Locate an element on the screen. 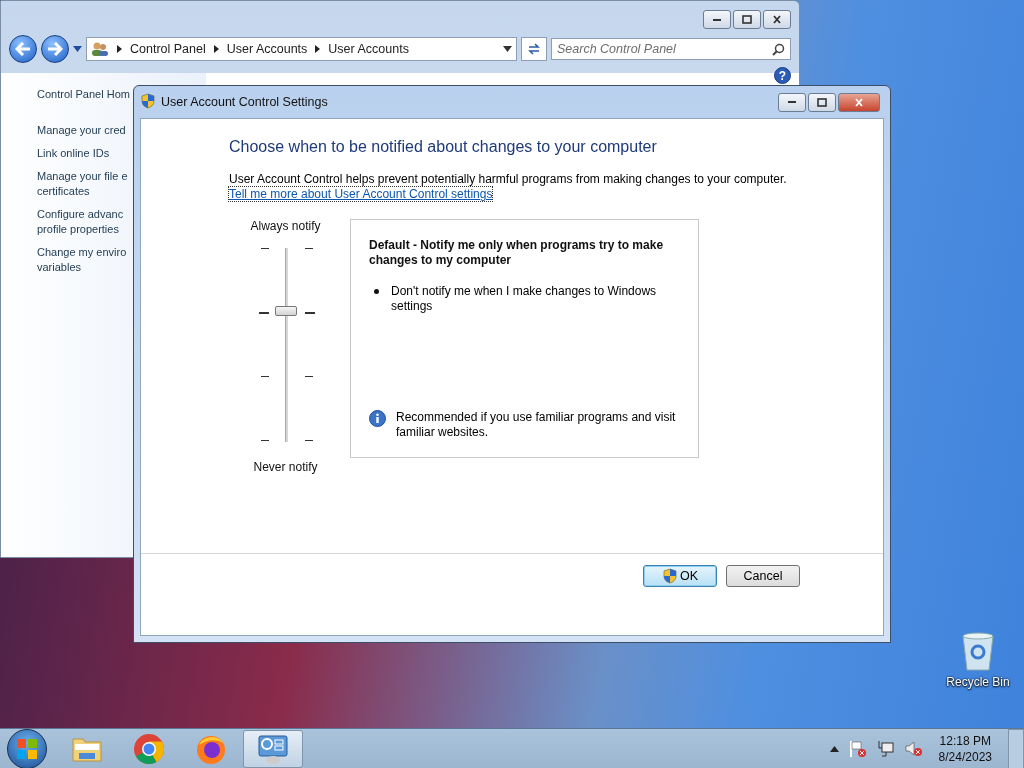  muted-speaker-icon is located at coordinates (913, 748).